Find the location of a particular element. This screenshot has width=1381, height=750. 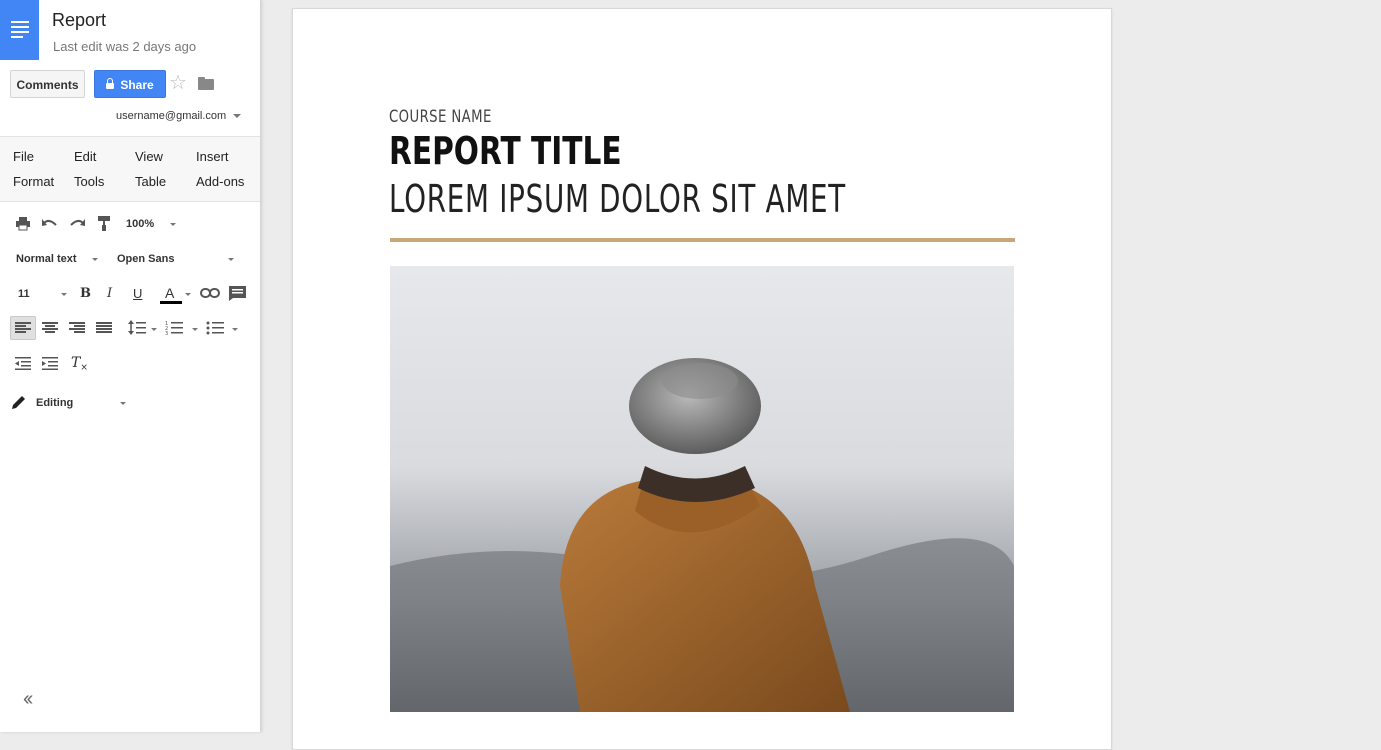

divider-rule is located at coordinates (702, 240).